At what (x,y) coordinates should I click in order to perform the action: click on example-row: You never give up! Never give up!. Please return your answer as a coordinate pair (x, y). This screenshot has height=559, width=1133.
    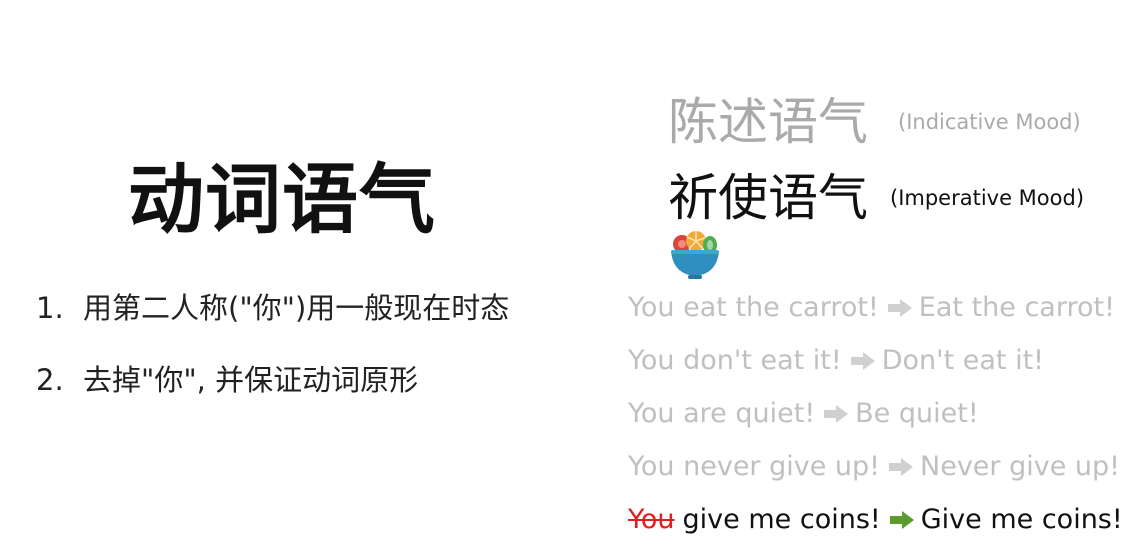
    Looking at the image, I should click on (875, 467).